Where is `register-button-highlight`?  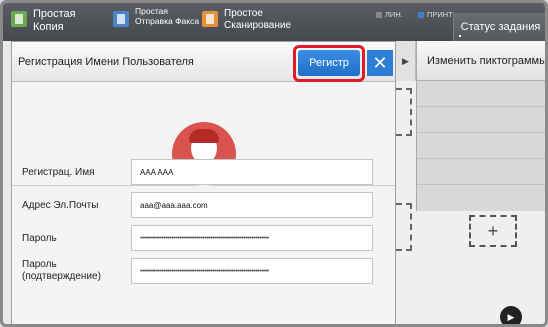
register-button-highlight is located at coordinates (329, 63).